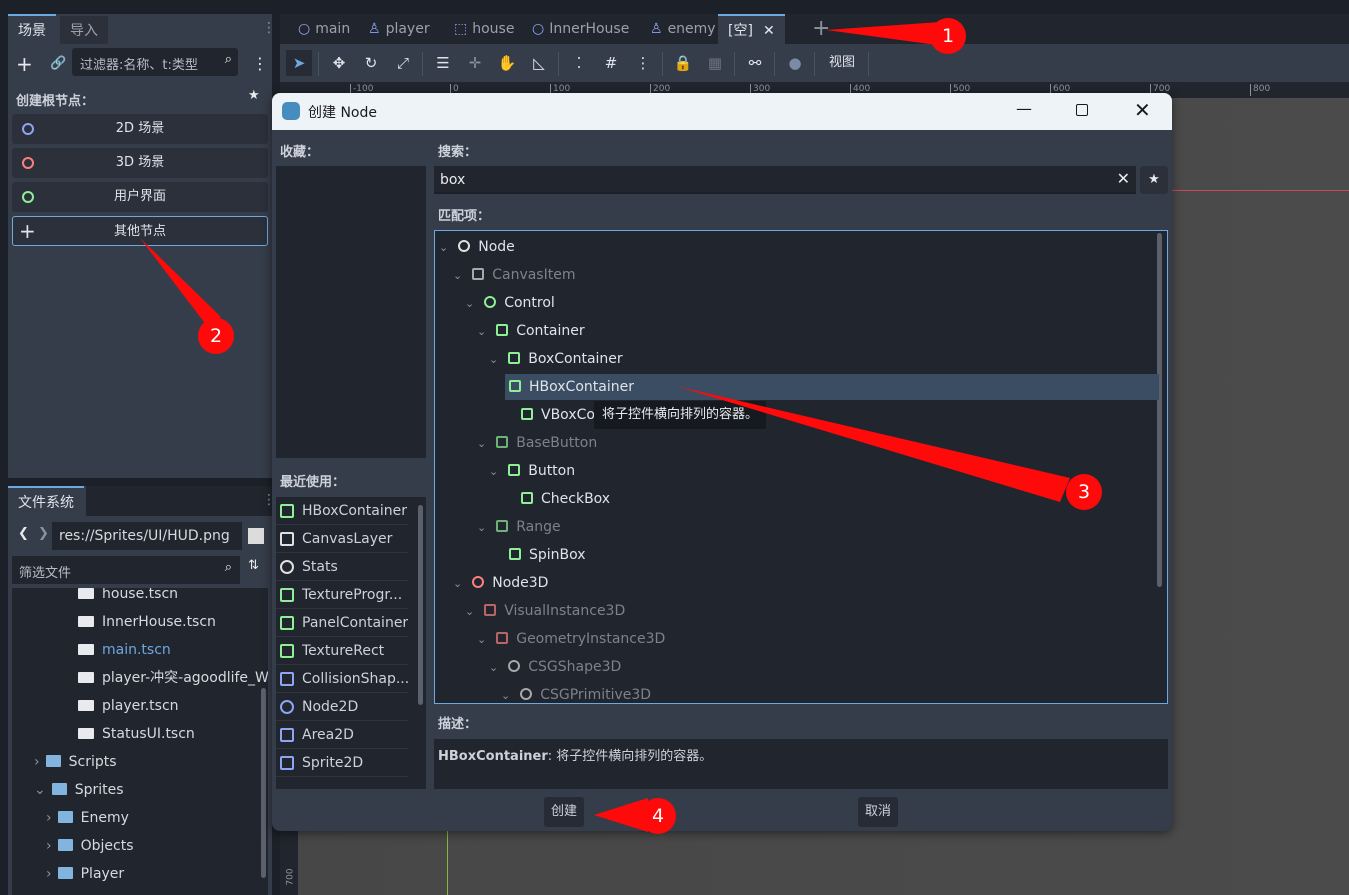  Describe the element at coordinates (1084, 492) in the screenshot. I see `annotation-3: 3` at that location.